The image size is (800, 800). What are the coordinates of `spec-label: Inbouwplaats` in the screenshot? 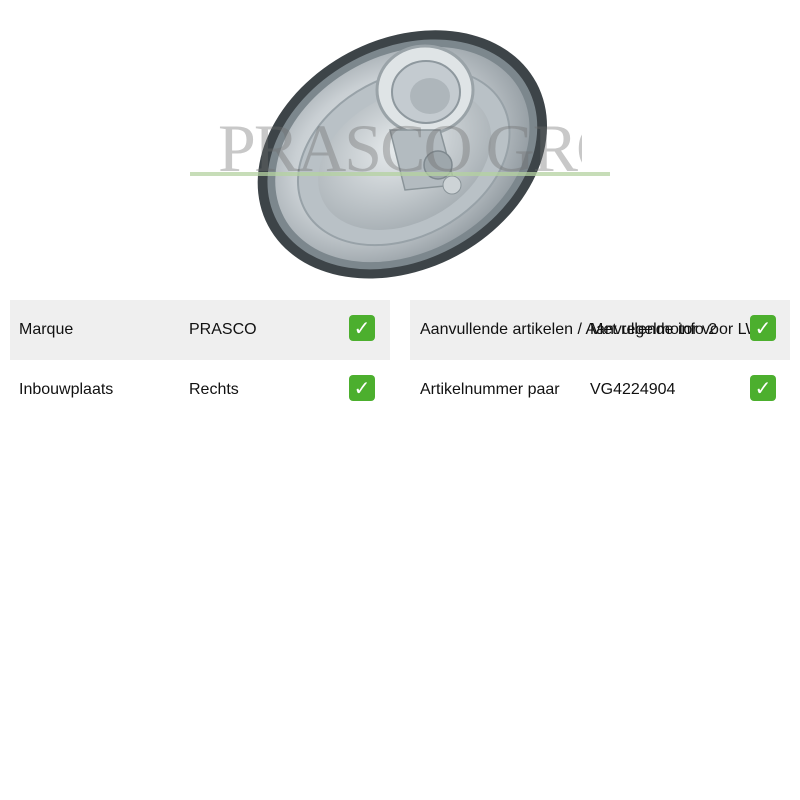 It's located at (66, 389).